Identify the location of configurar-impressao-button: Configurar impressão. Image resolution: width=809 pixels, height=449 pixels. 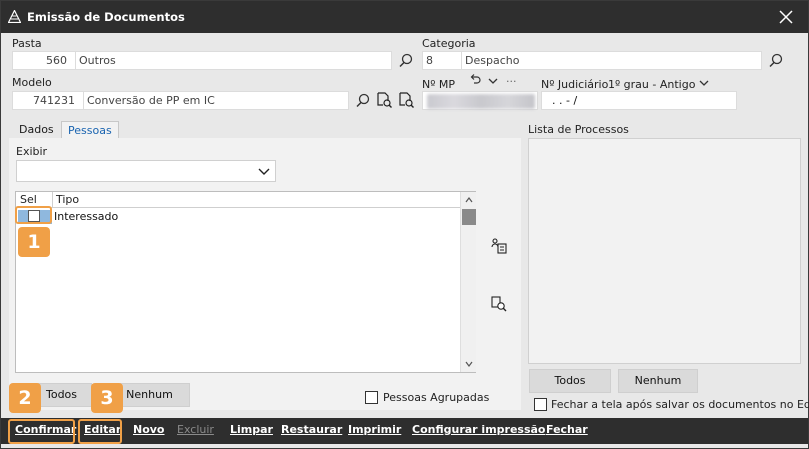
(479, 429).